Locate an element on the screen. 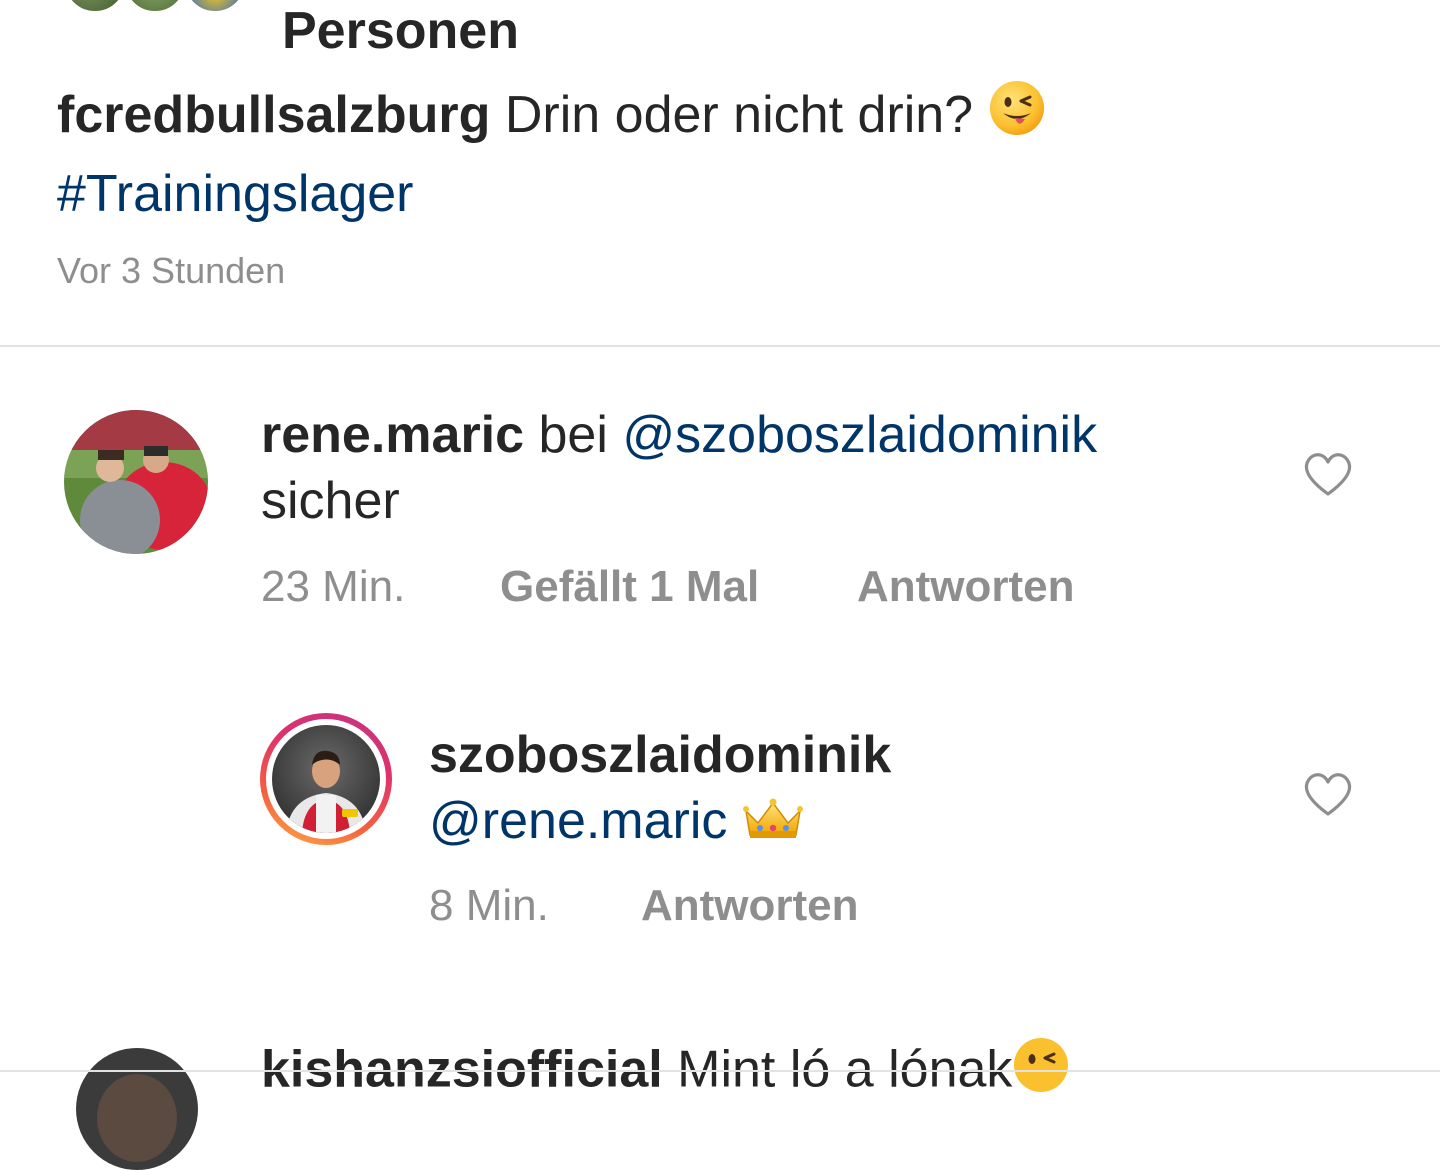  story-ring is located at coordinates (326, 779).